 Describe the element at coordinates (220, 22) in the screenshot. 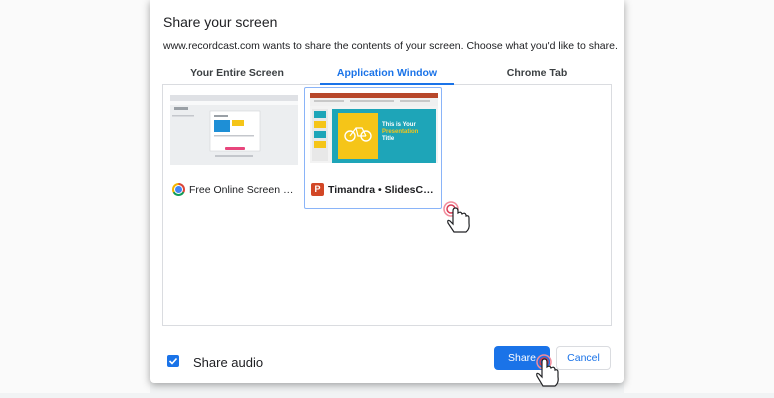

I see `dialog-title: Share your screen` at that location.